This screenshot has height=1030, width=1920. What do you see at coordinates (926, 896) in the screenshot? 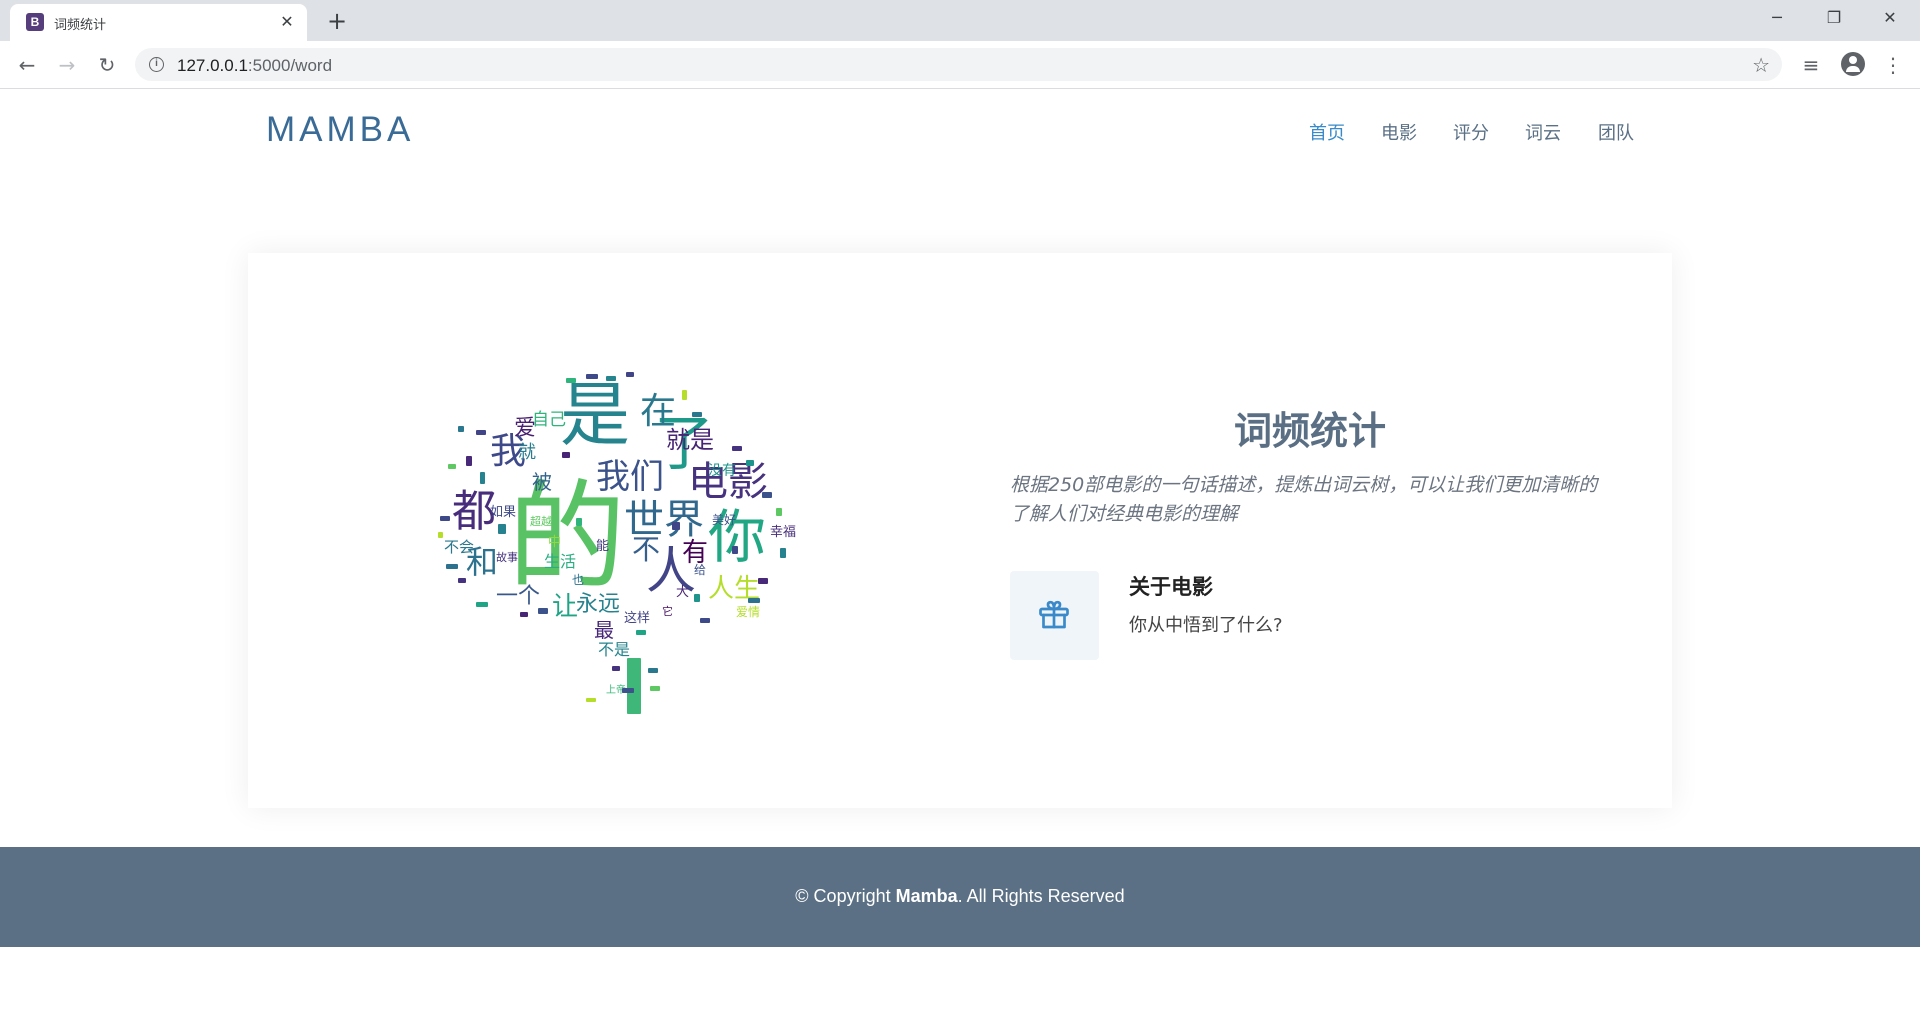
I see `copyright-brand: Mamba` at bounding box center [926, 896].